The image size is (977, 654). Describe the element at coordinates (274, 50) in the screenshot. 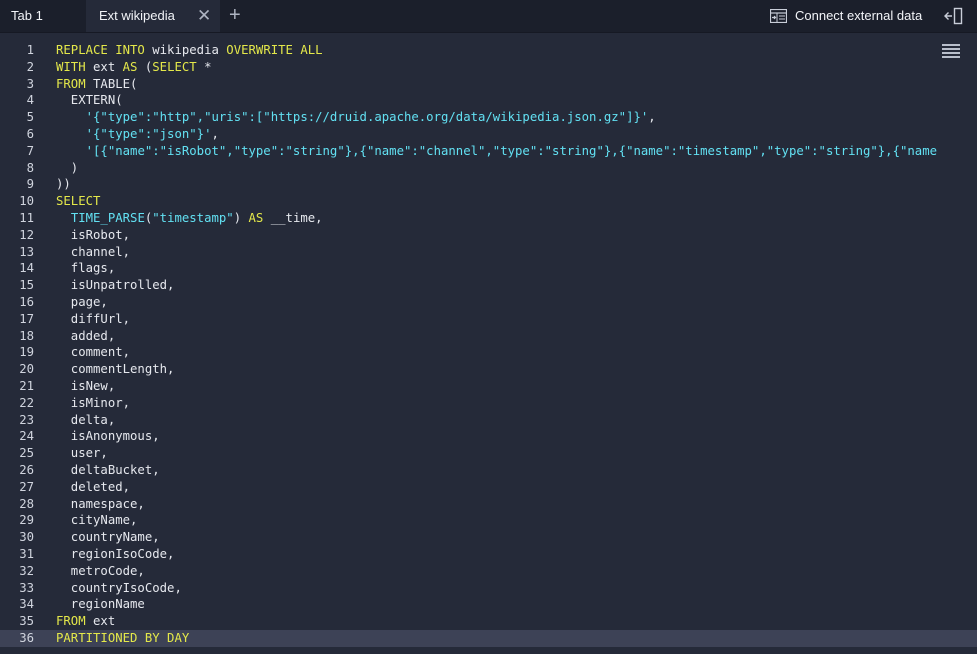

I see `code-token: OVERWRITE ALL` at that location.